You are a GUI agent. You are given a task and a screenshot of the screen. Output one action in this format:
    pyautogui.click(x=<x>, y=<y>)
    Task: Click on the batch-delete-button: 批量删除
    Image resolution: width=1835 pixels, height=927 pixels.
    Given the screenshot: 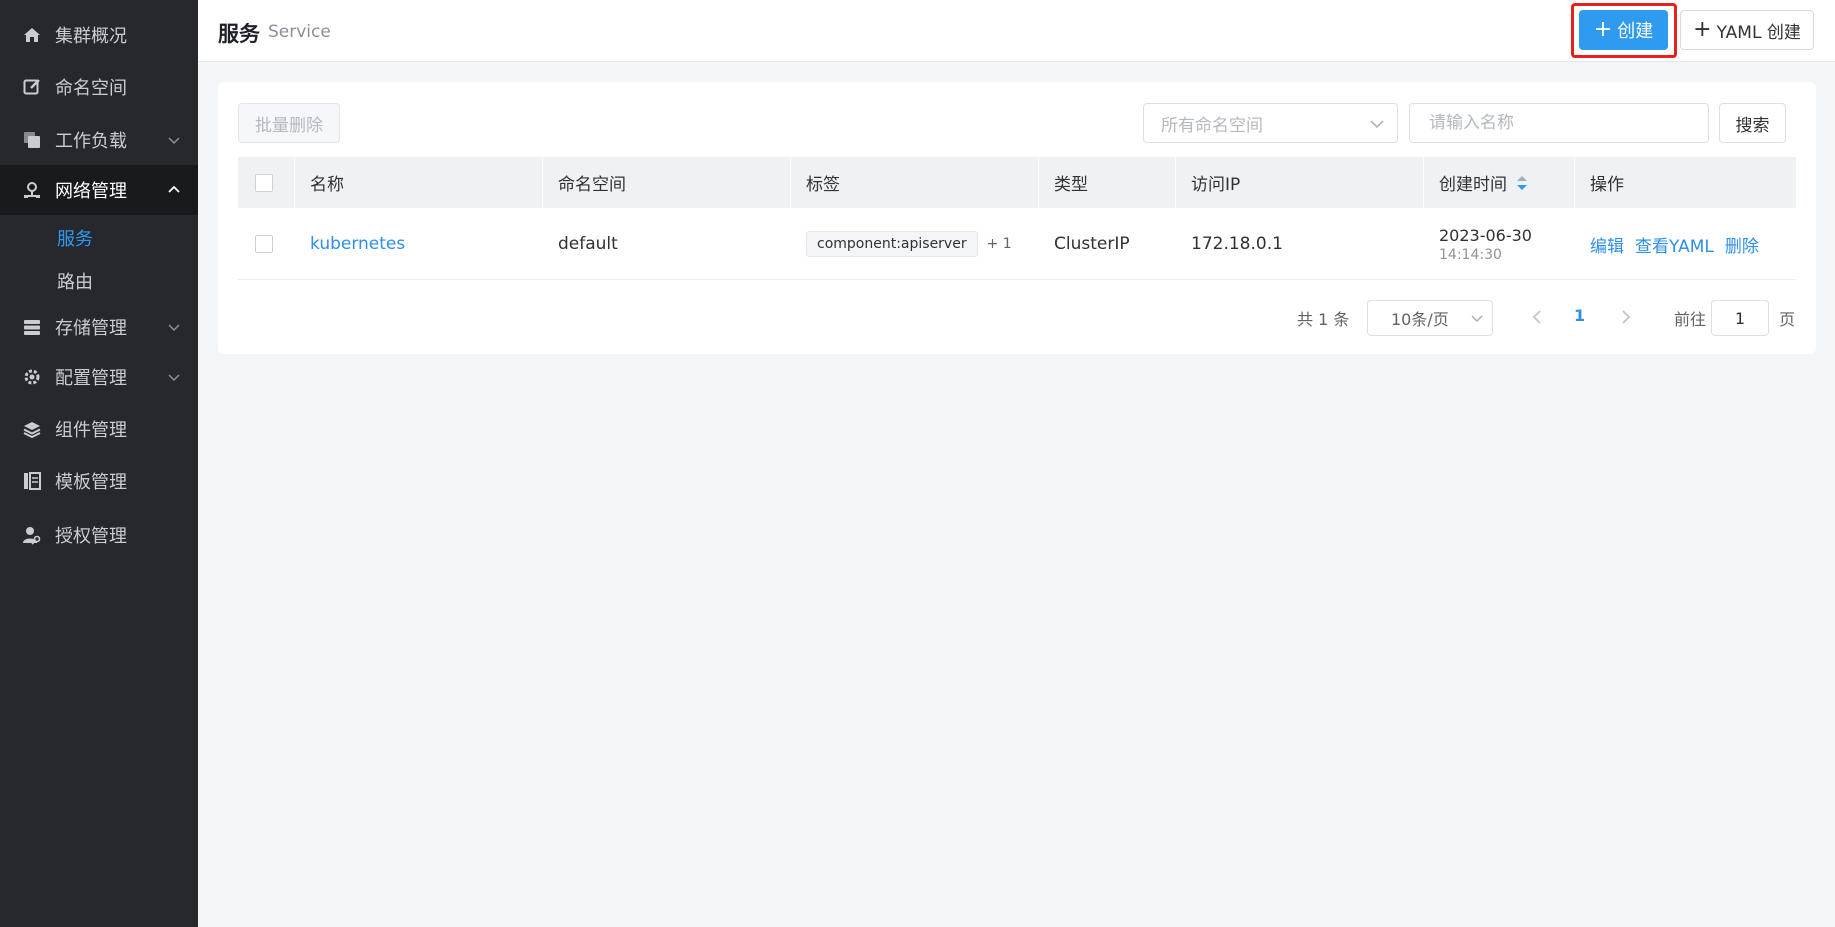 What is the action you would take?
    pyautogui.click(x=289, y=123)
    